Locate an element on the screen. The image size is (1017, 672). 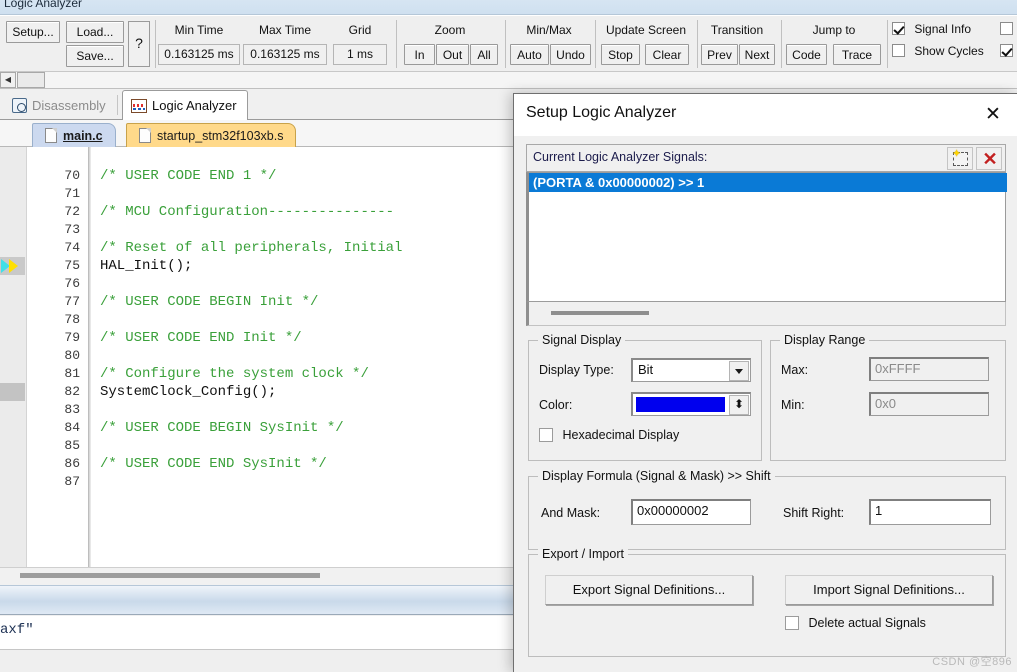
editor-hscroll-thumb is located at coordinates (170, 575).